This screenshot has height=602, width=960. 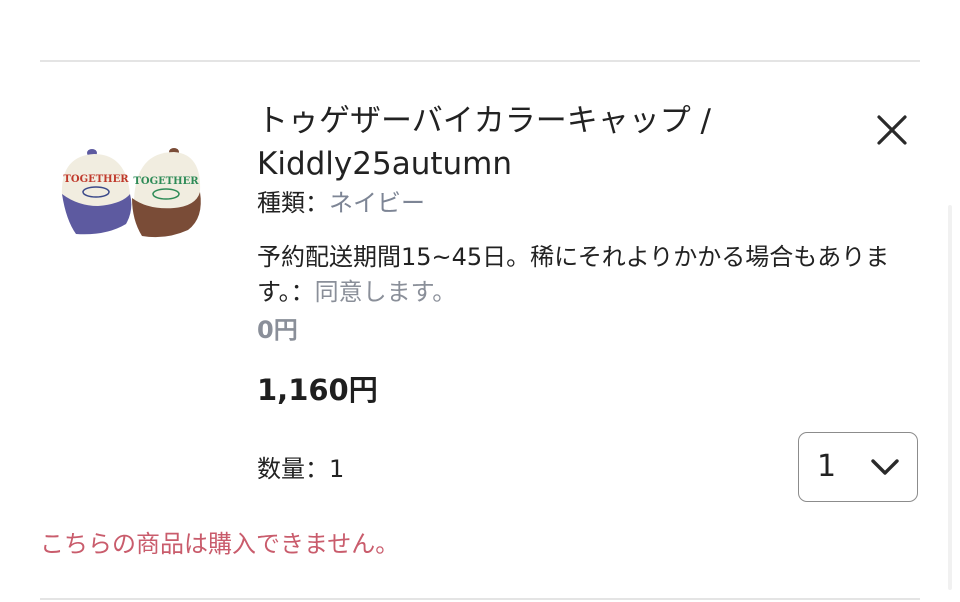 What do you see at coordinates (885, 467) in the screenshot?
I see `chevron-down-icon` at bounding box center [885, 467].